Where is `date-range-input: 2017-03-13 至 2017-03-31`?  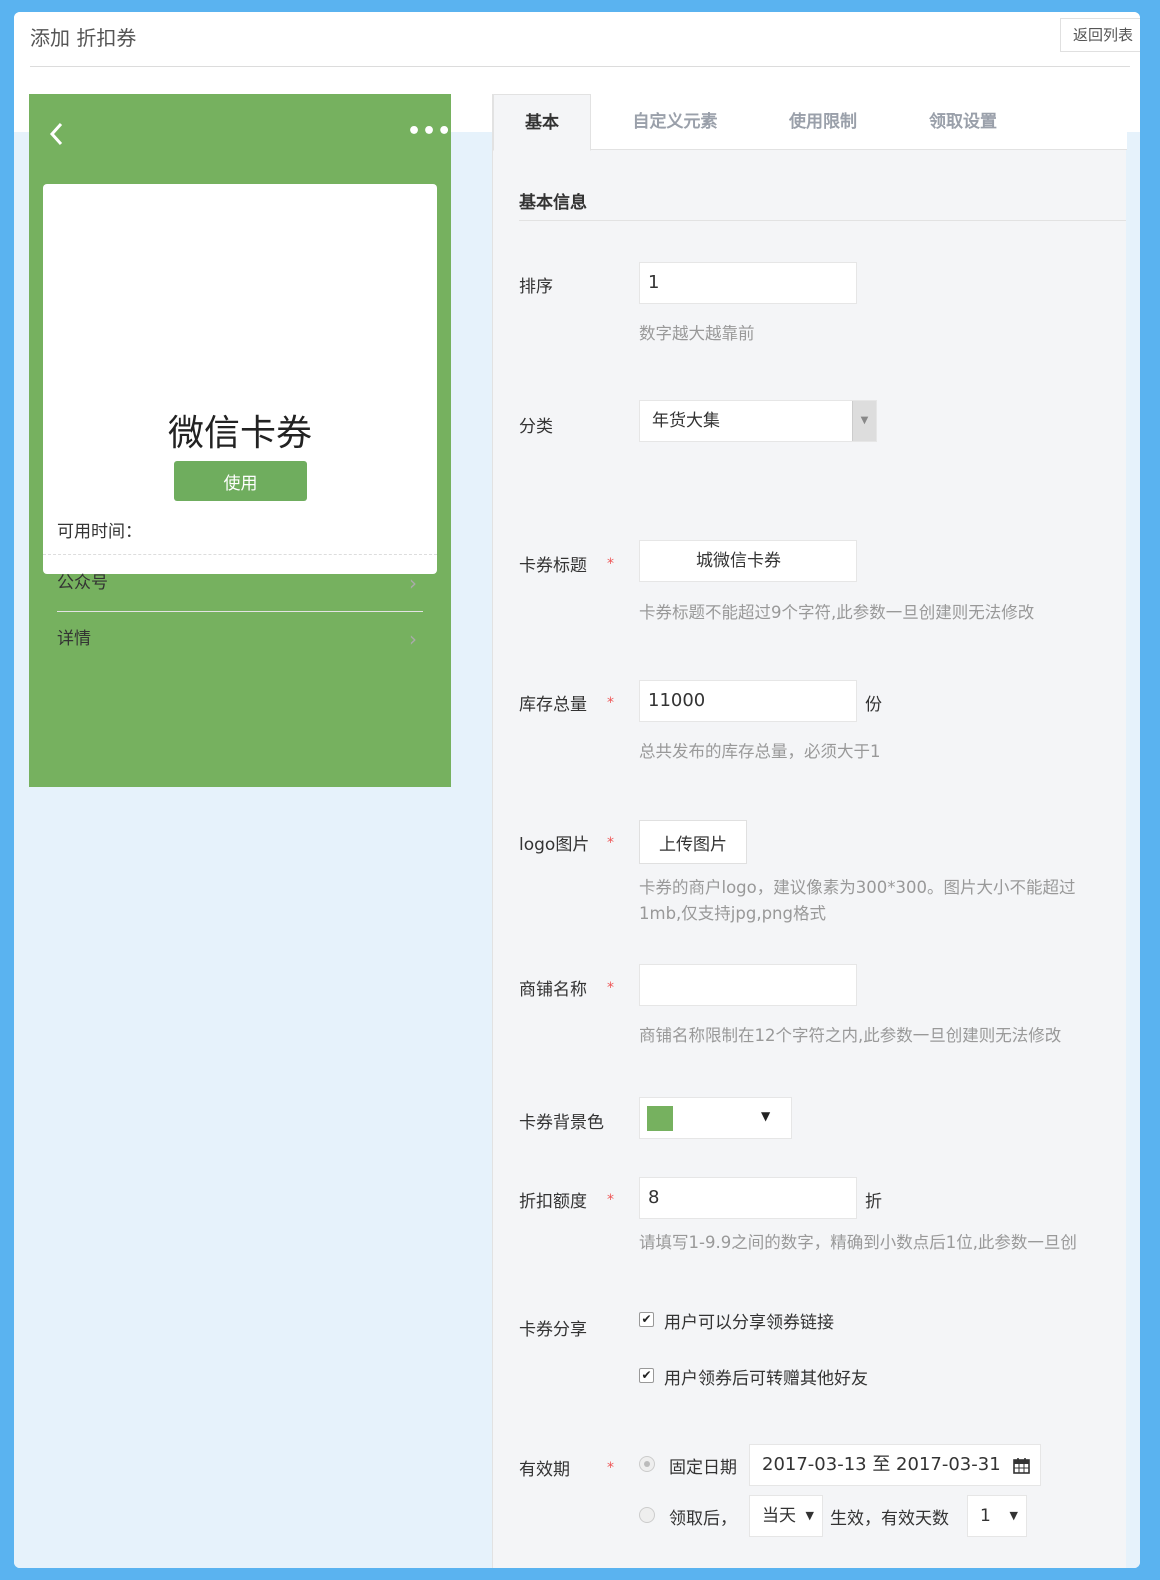 date-range-input: 2017-03-13 至 2017-03-31 is located at coordinates (895, 1465).